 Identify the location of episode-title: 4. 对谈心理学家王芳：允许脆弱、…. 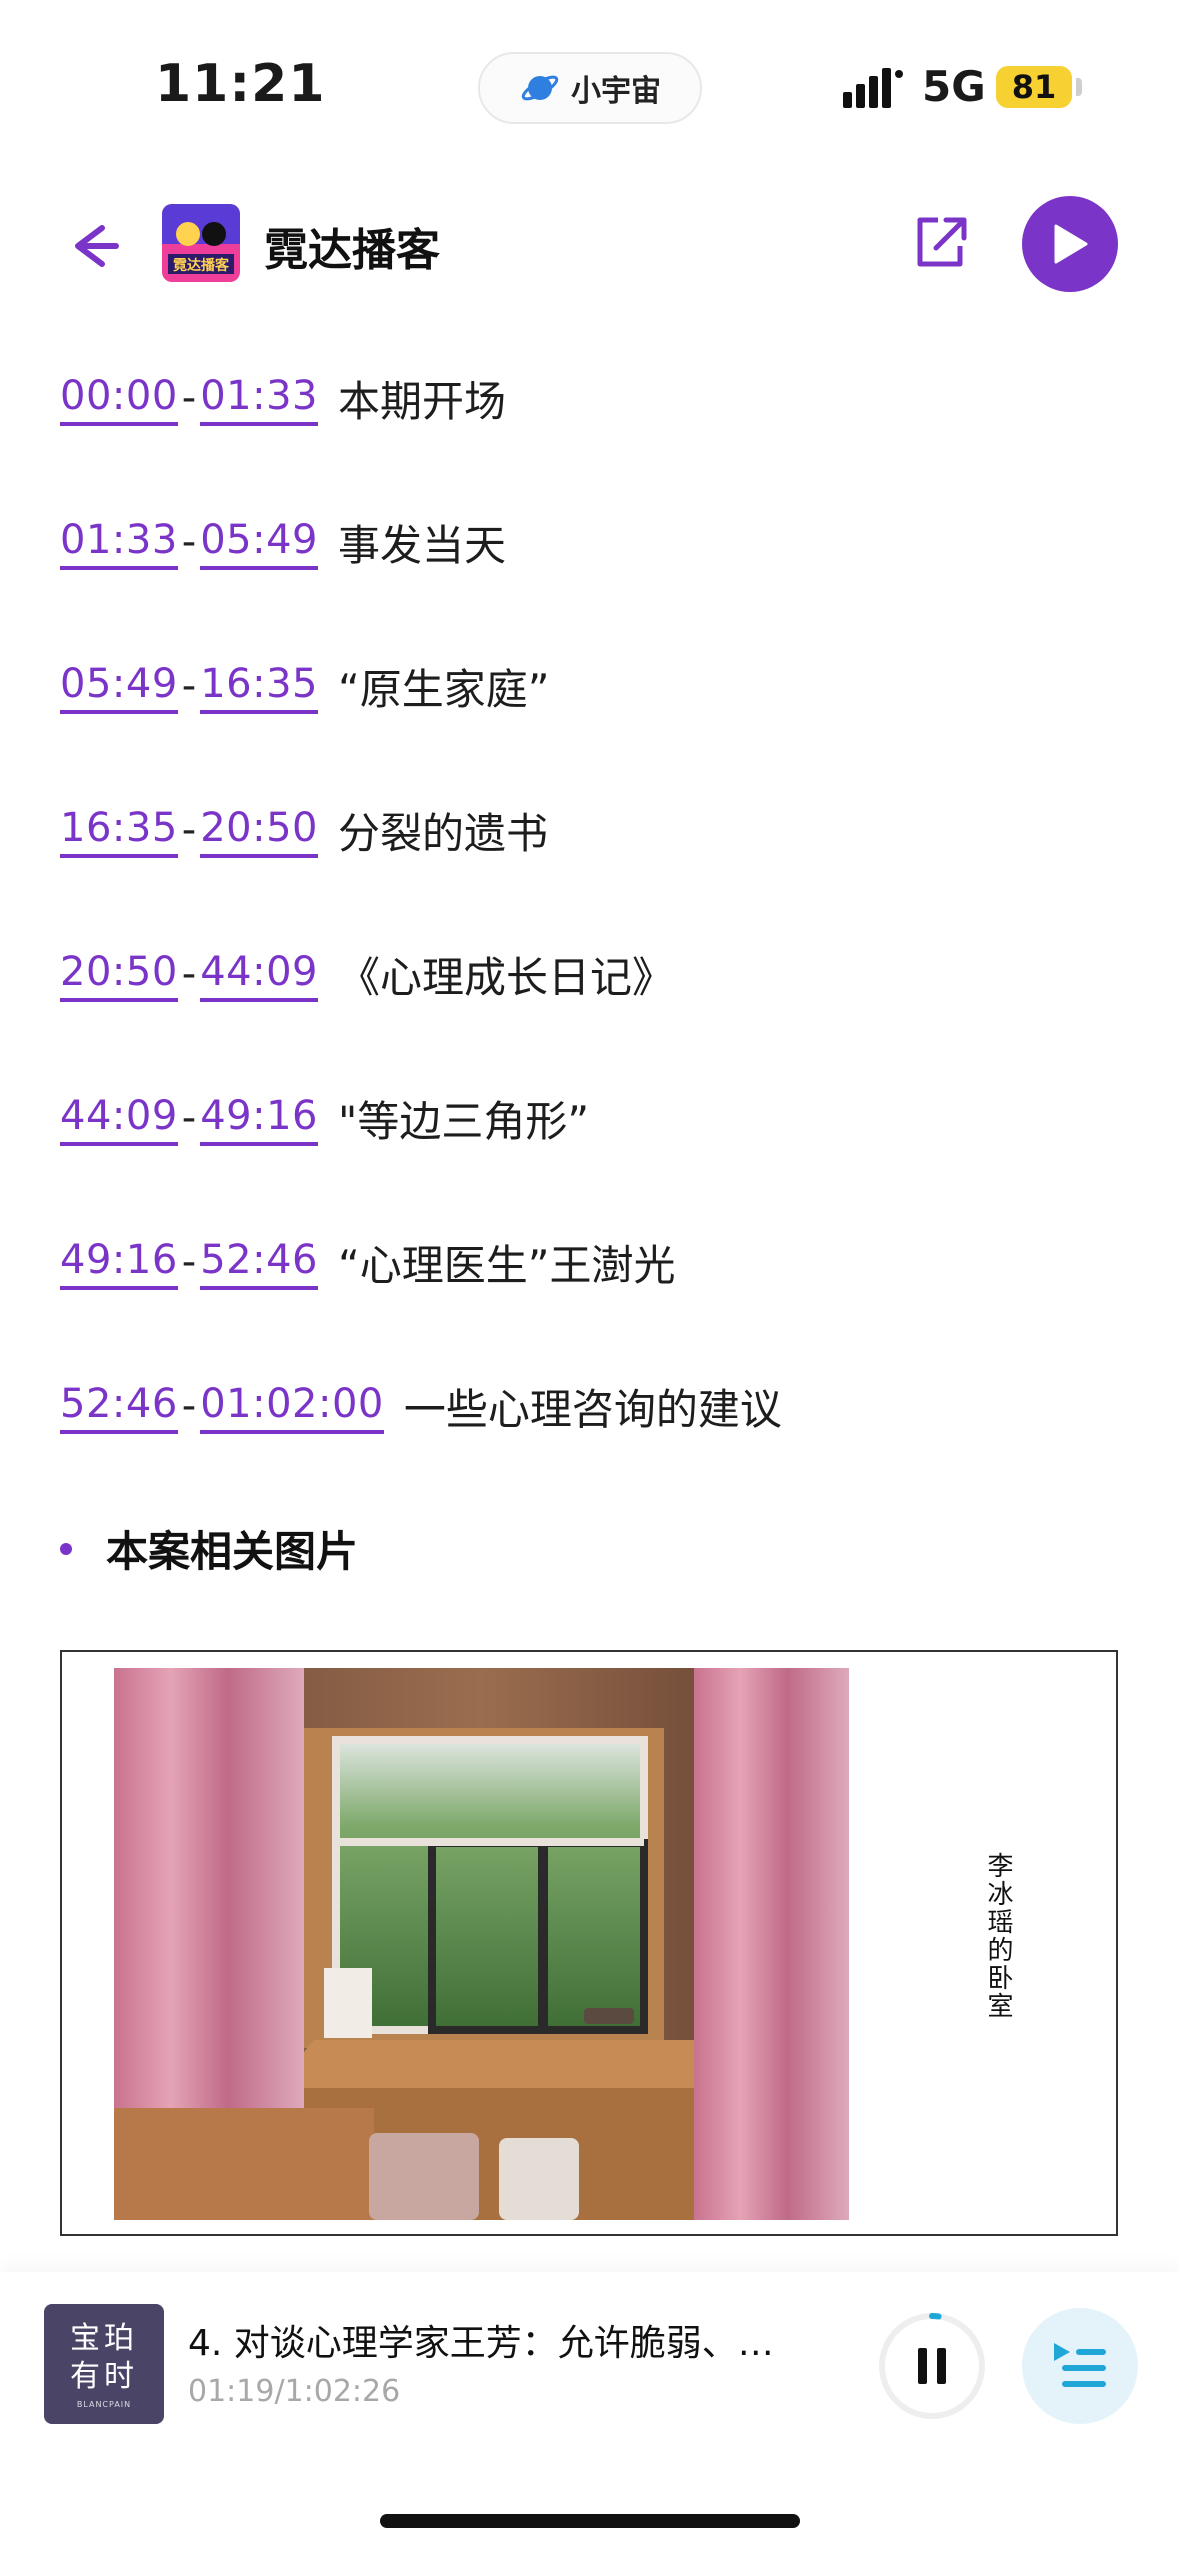
(508, 2340).